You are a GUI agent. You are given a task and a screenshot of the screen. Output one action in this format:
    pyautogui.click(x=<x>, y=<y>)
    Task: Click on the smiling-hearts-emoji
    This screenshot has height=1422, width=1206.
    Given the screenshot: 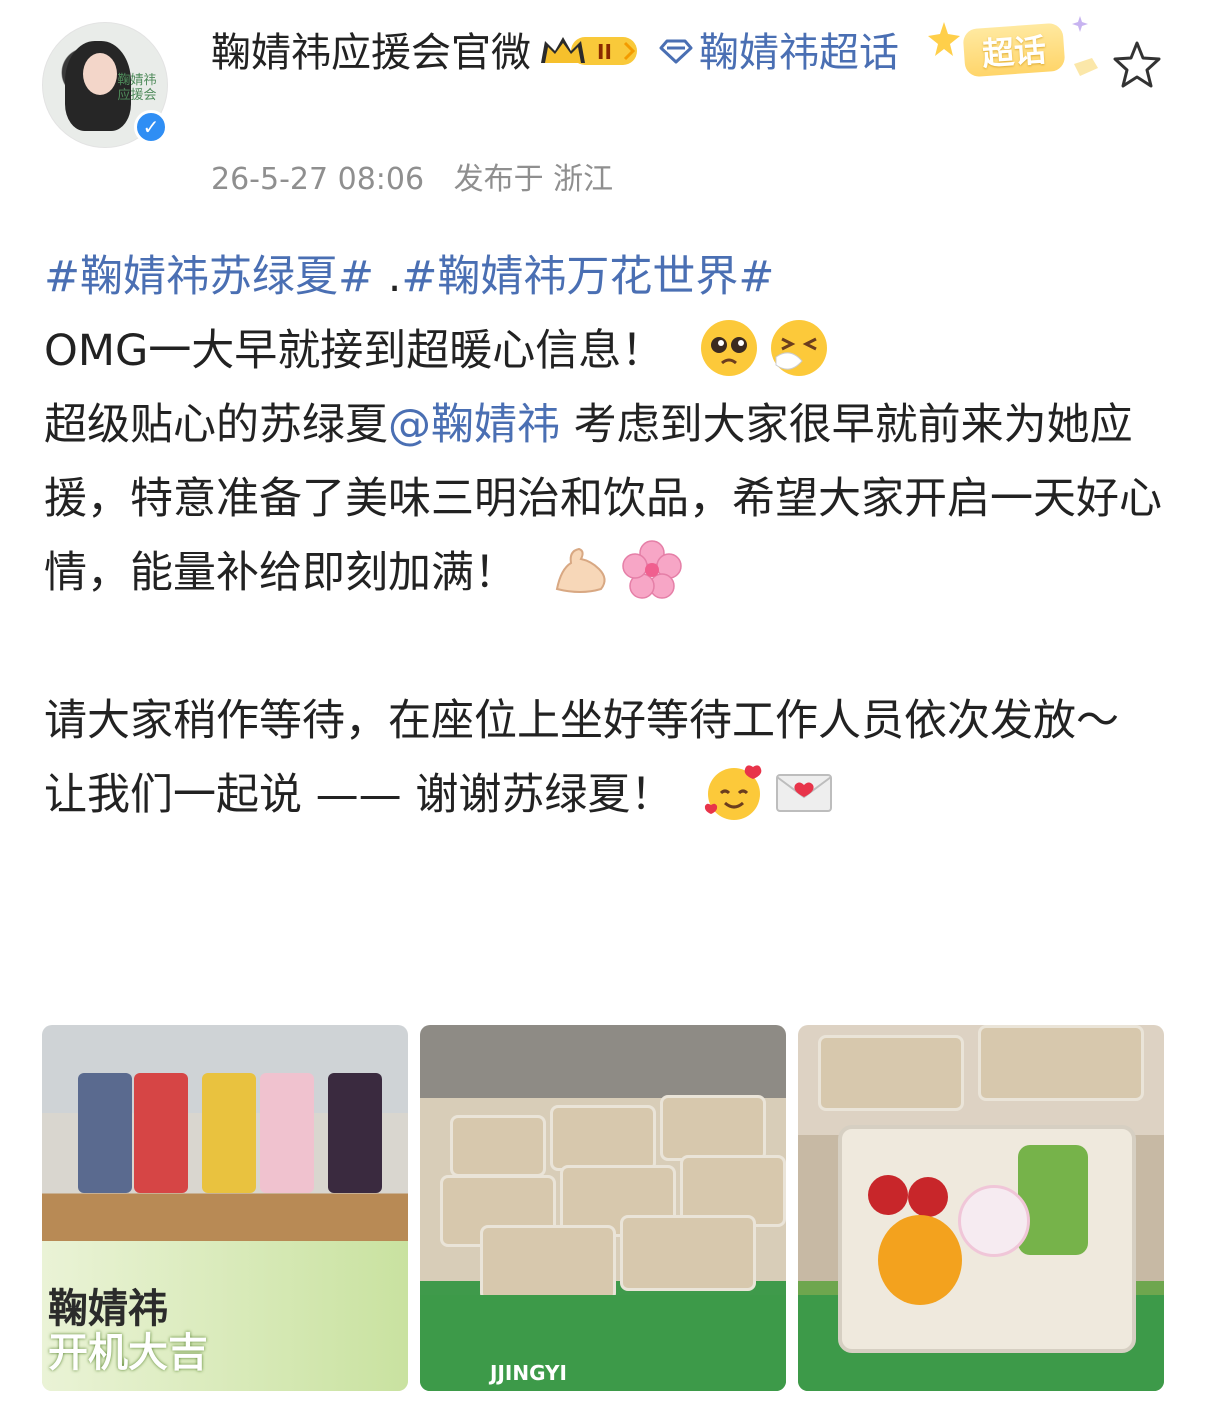 What is the action you would take?
    pyautogui.click(x=733, y=792)
    